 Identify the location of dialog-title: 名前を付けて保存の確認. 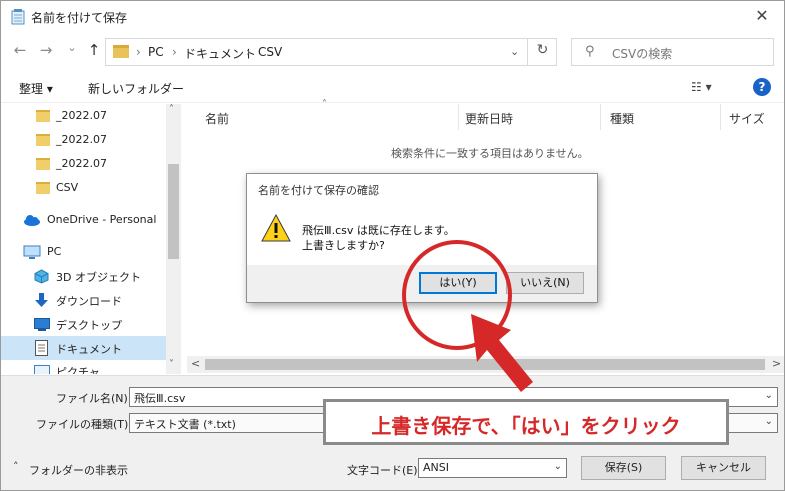
(318, 190).